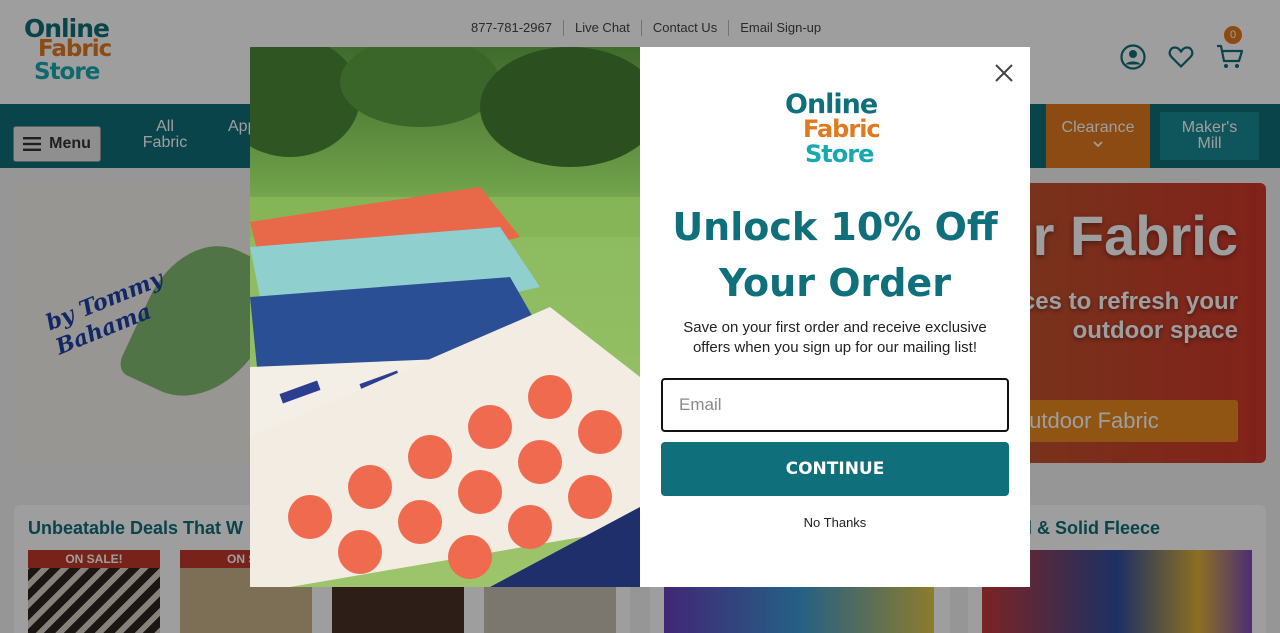 This screenshot has width=1280, height=633. Describe the element at coordinates (835, 255) in the screenshot. I see `modal-headline: Unlock 10% Off Your Order` at that location.